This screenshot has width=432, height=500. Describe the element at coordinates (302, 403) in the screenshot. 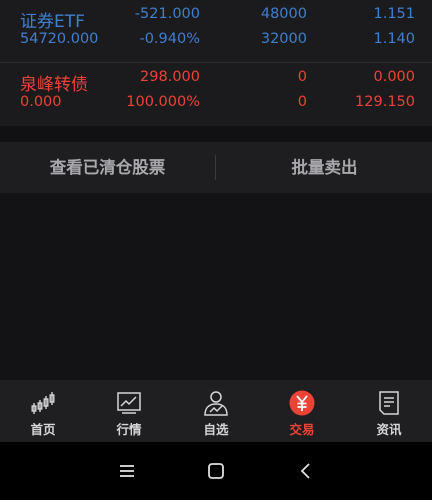

I see `yen-icon` at that location.